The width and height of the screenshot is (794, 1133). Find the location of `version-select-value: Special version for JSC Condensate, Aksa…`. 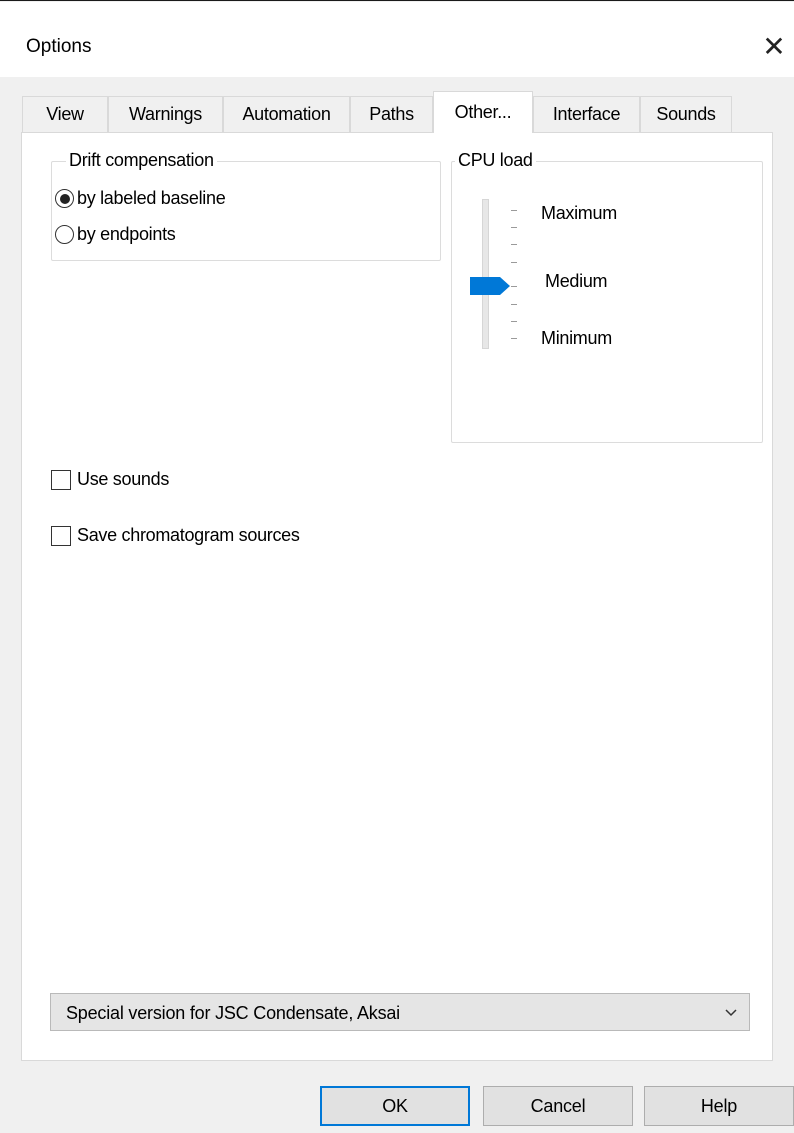

version-select-value: Special version for JSC Condensate, Aksa… is located at coordinates (233, 1013).